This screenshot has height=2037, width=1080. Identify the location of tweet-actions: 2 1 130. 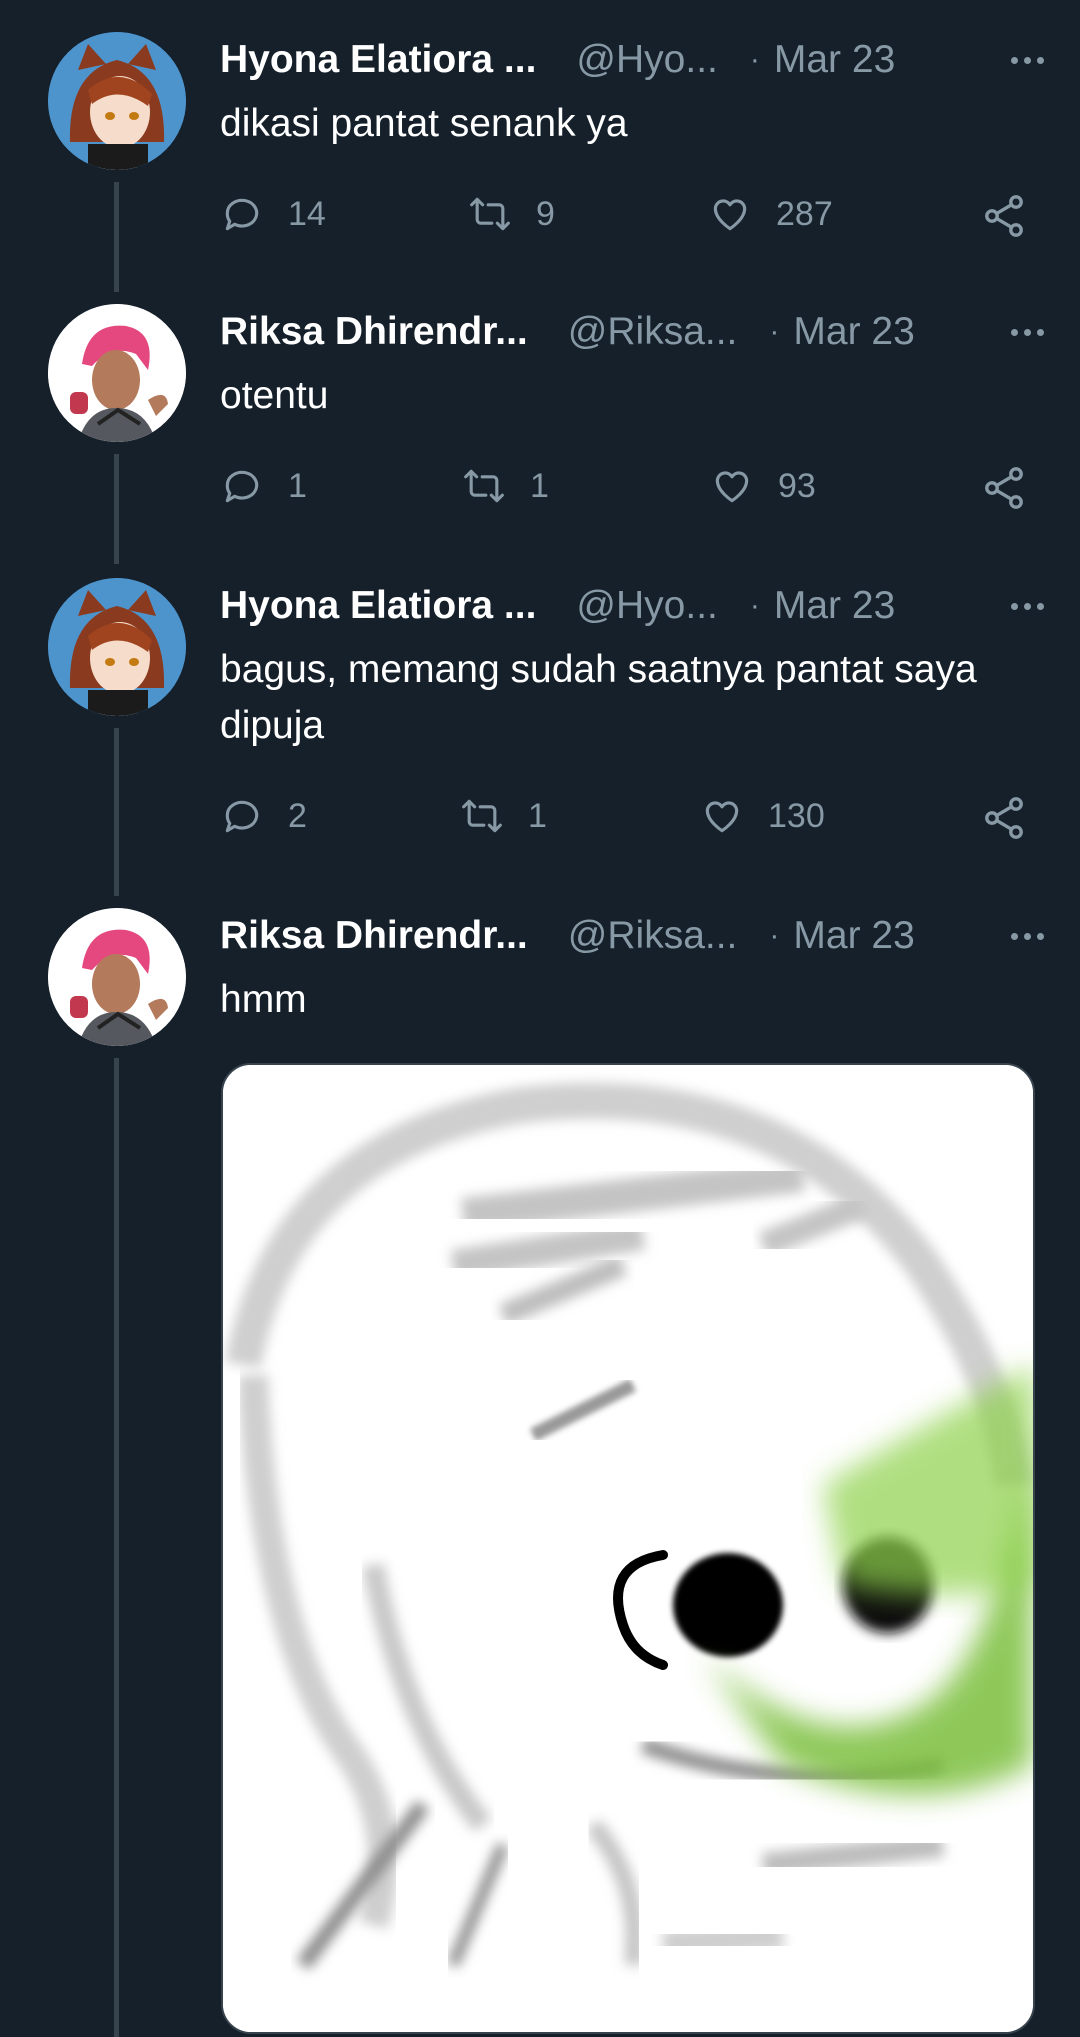
(650, 816).